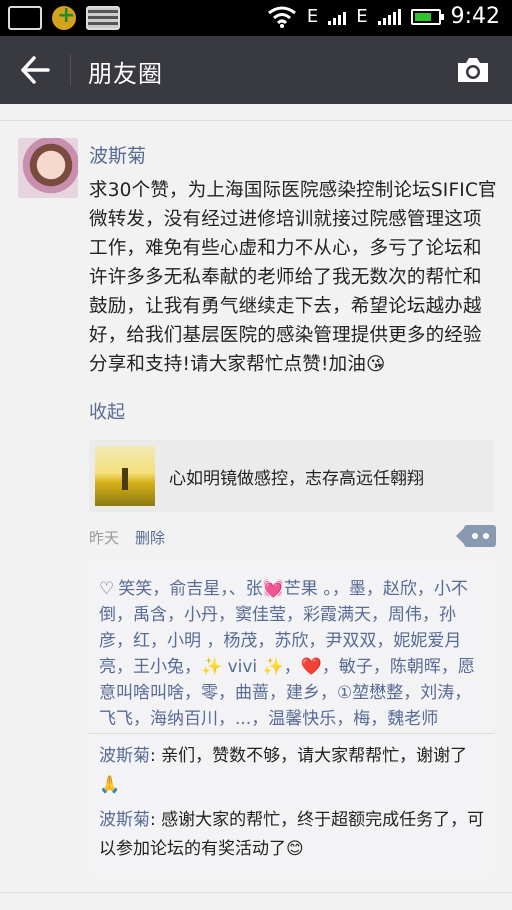 This screenshot has height=910, width=512. Describe the element at coordinates (150, 537) in the screenshot. I see `delete-button: 删除` at that location.